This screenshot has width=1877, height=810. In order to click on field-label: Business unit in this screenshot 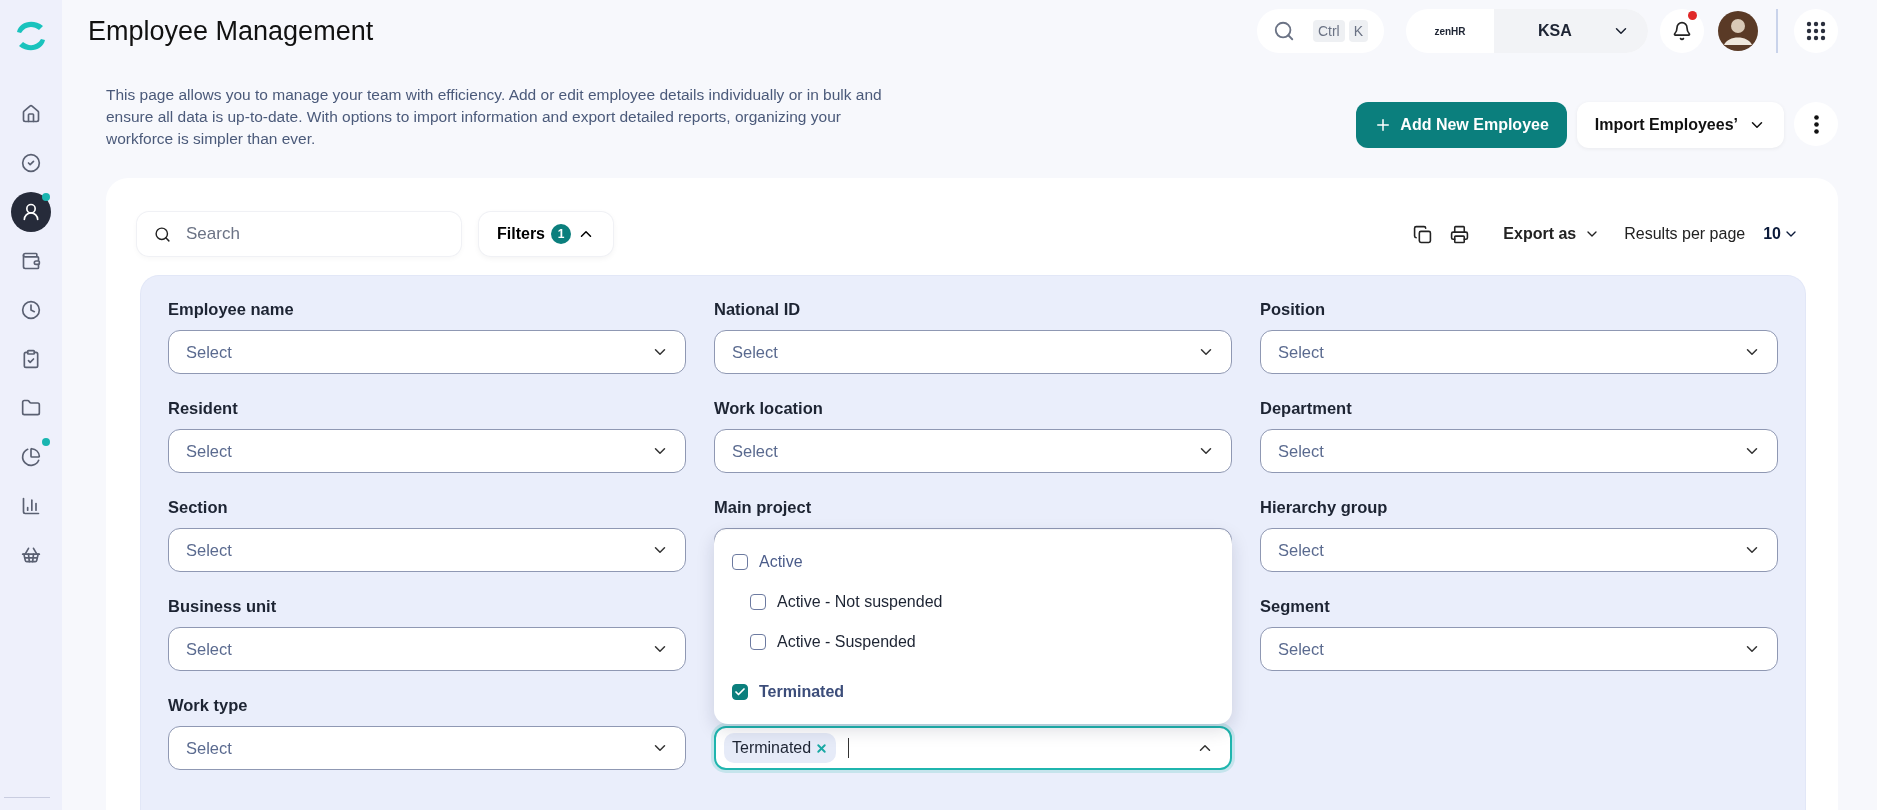, I will do `click(223, 607)`.